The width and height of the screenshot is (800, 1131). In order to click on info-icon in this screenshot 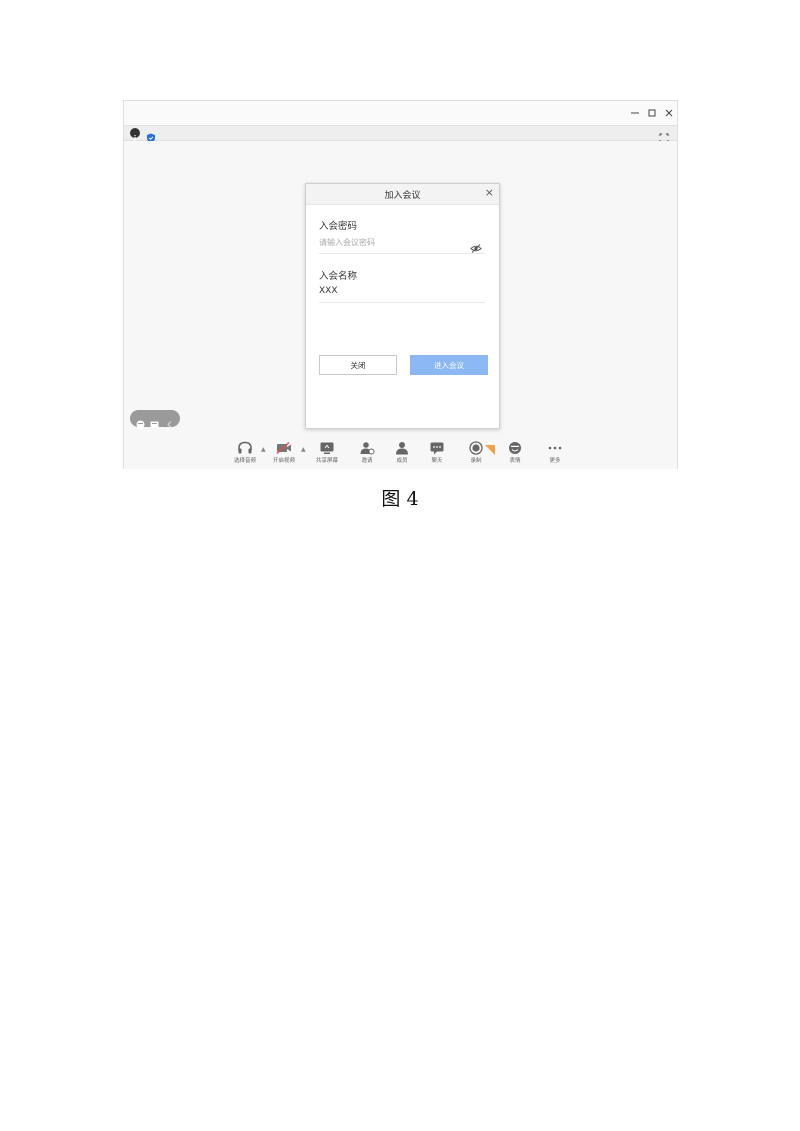, I will do `click(135, 134)`.